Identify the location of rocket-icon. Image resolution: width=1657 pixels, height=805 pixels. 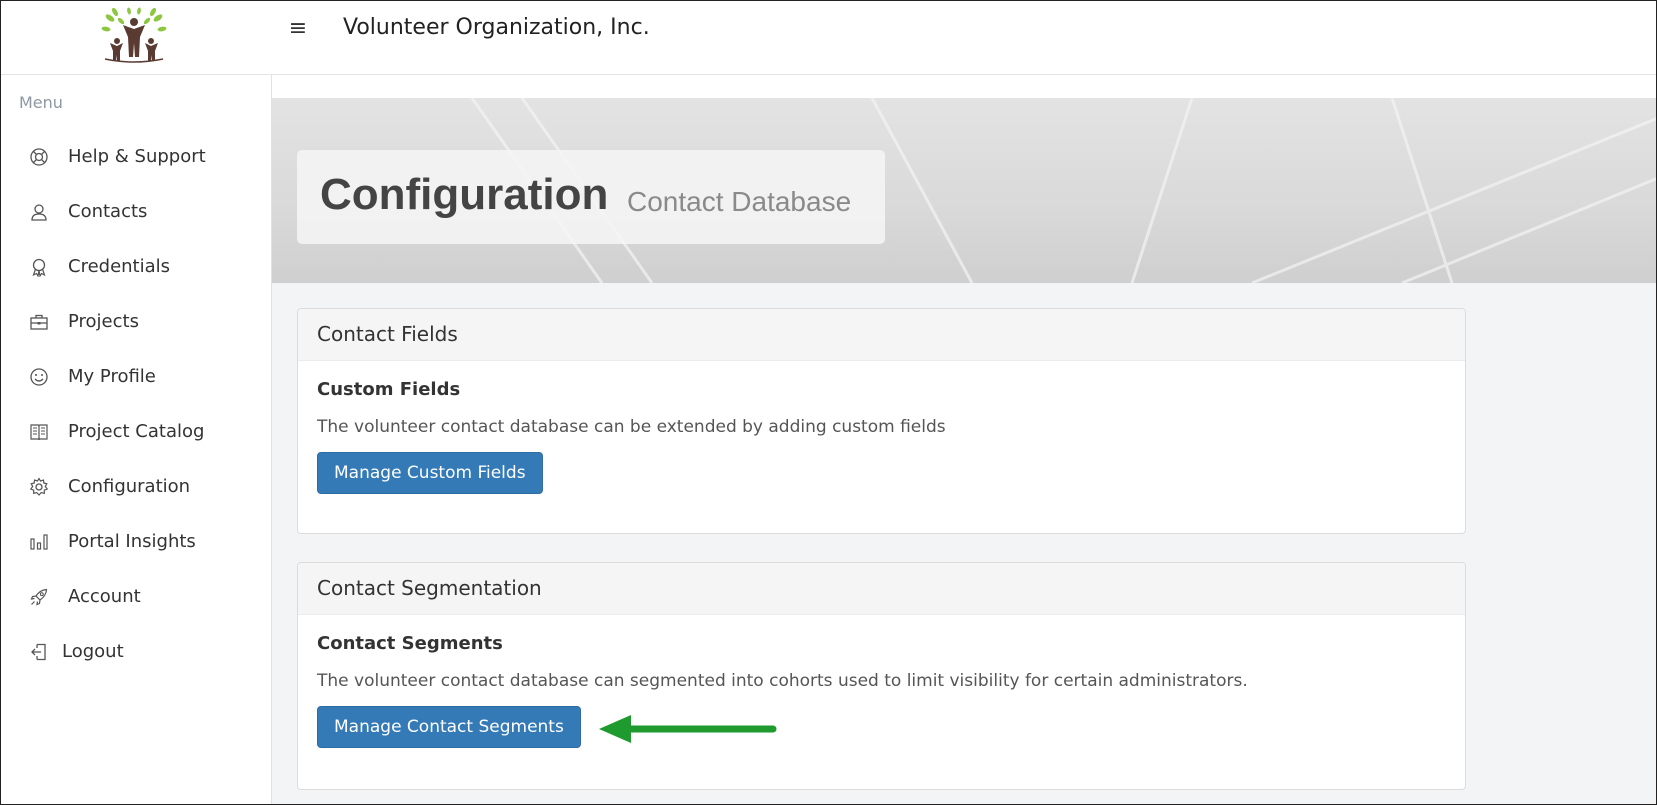
(39, 597).